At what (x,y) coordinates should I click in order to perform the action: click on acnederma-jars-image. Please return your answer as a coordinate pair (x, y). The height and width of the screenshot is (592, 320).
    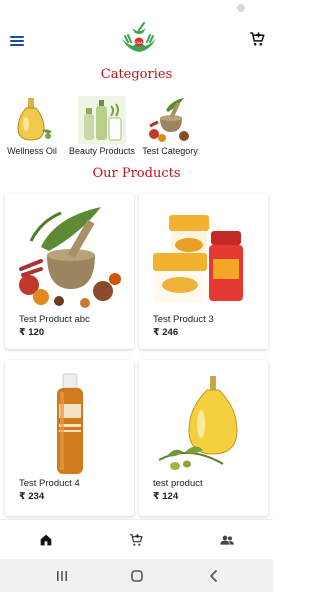
    Looking at the image, I should click on (198, 259).